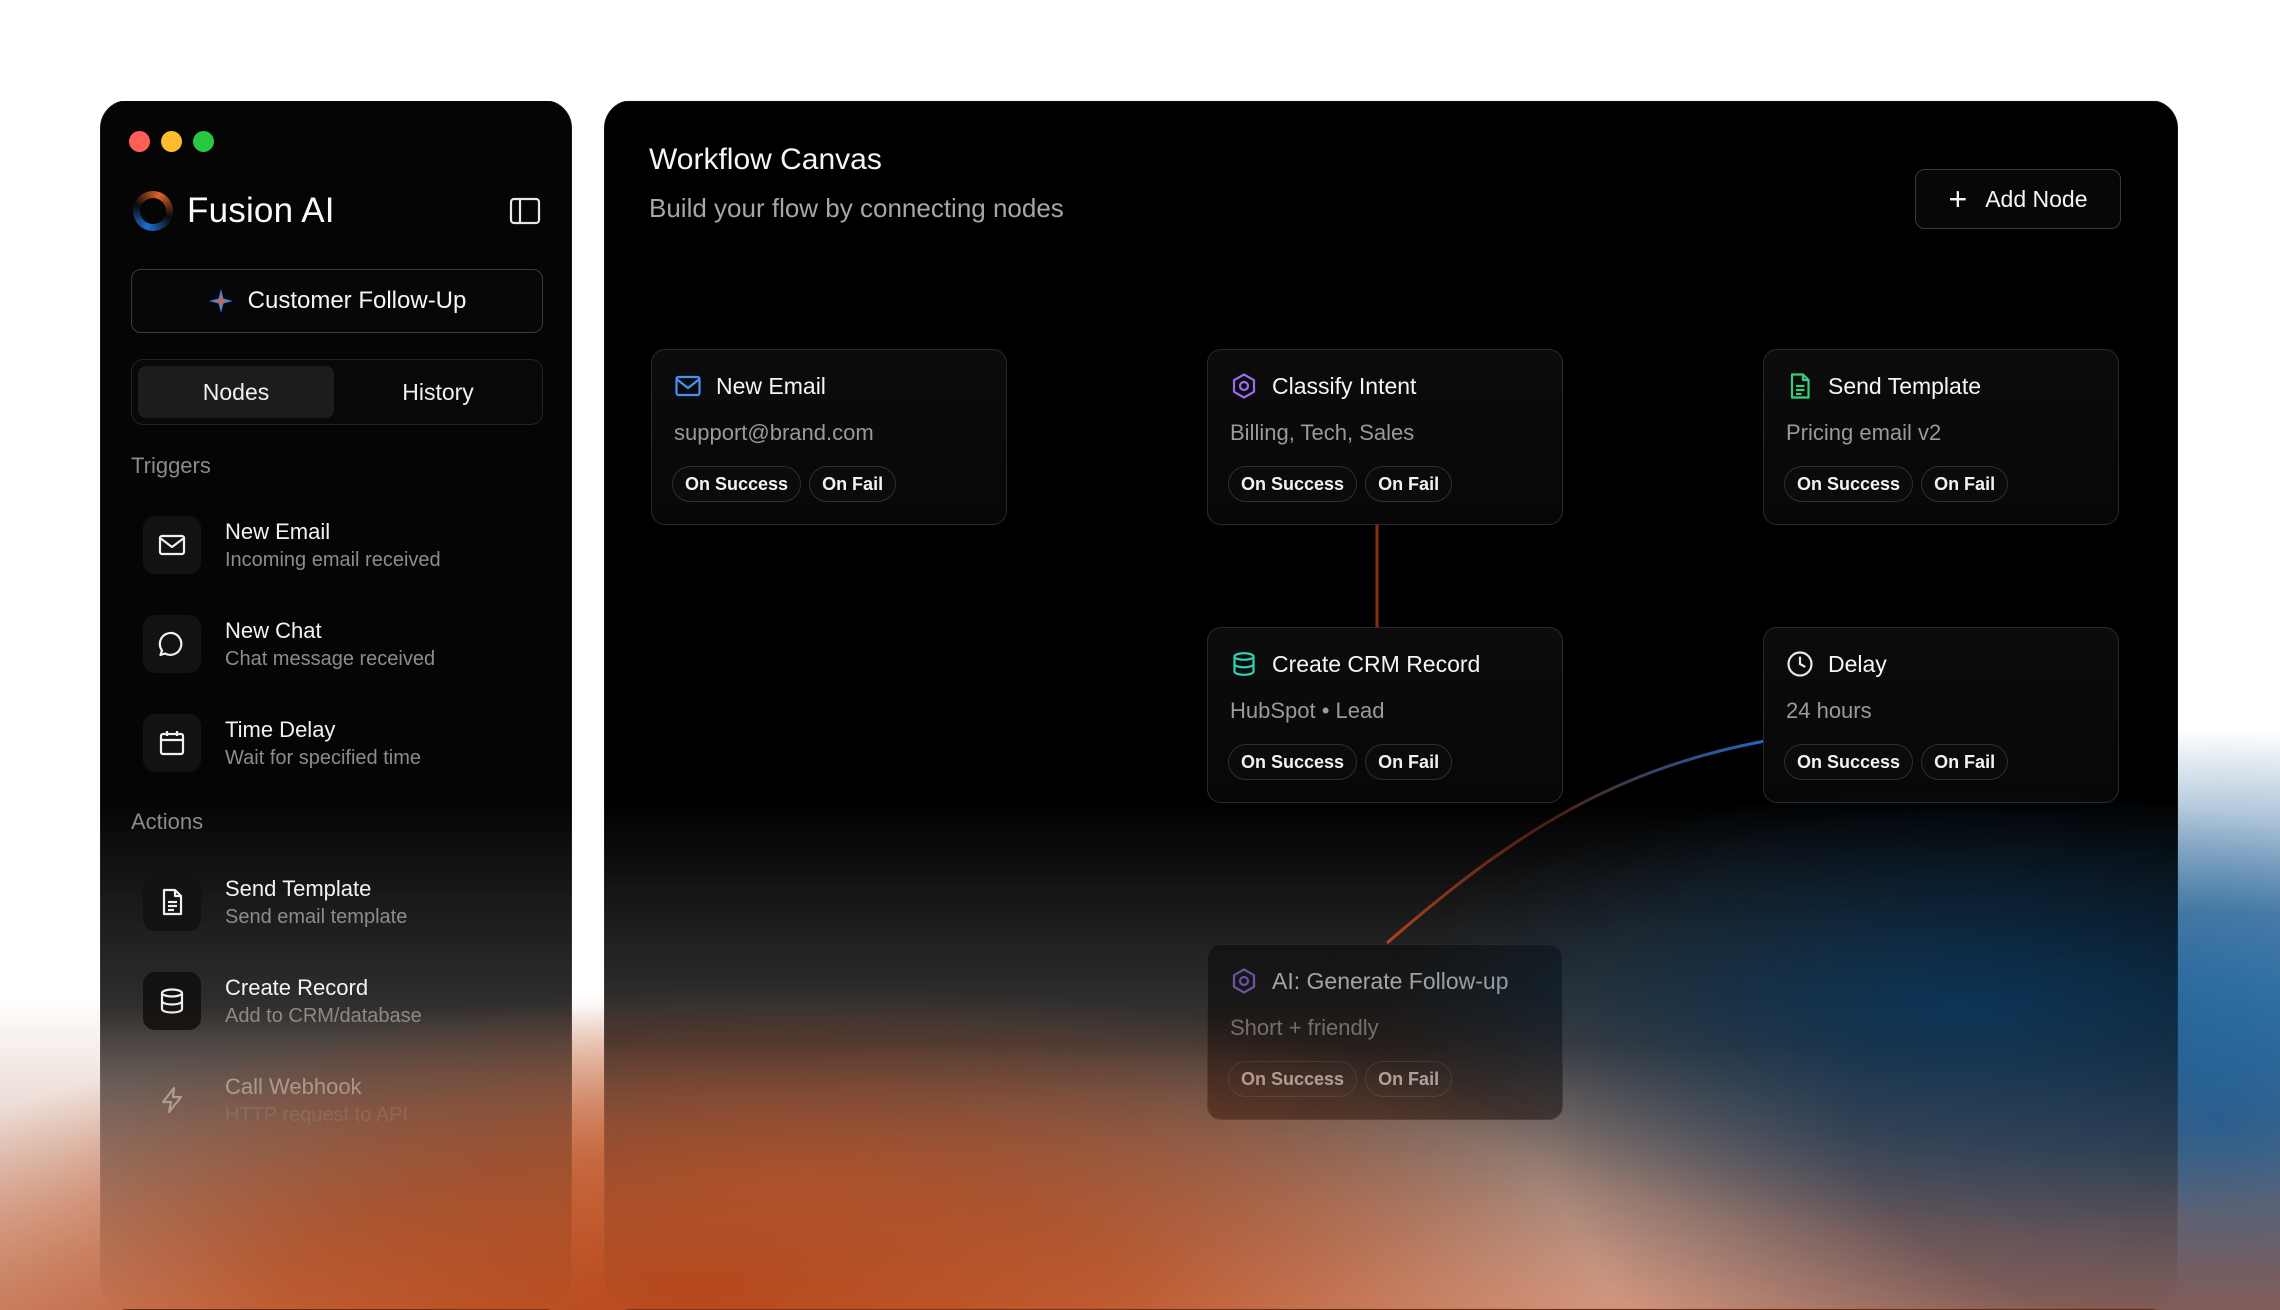 This screenshot has height=1310, width=2280. I want to click on palette-item-title: New Chat, so click(273, 630).